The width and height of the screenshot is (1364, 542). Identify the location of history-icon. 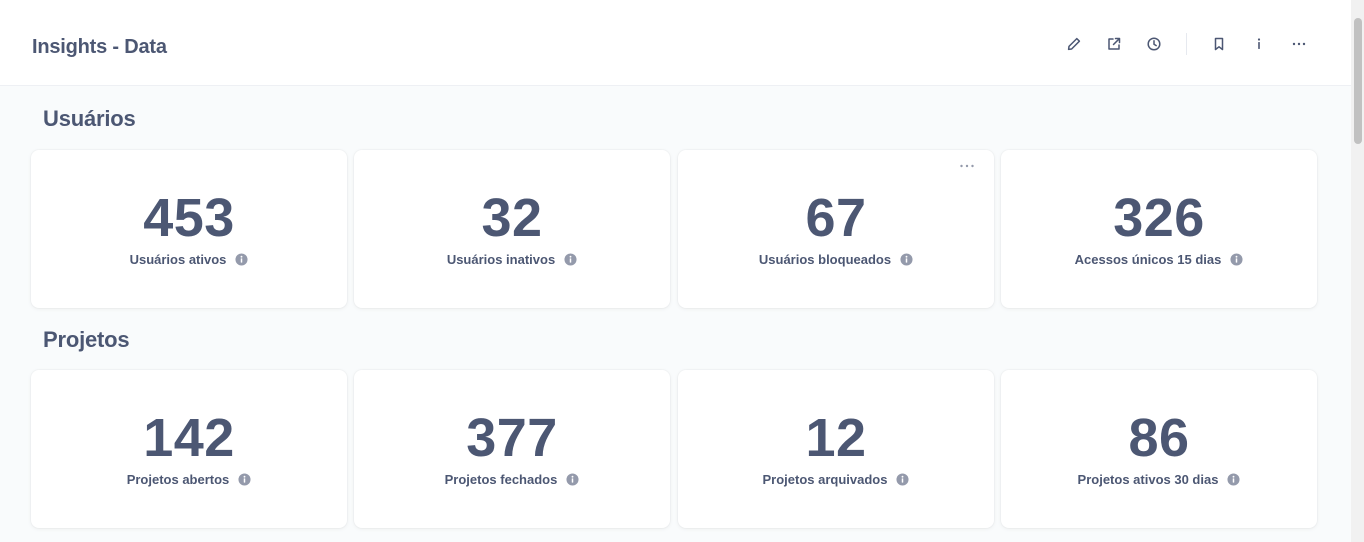
(1154, 44).